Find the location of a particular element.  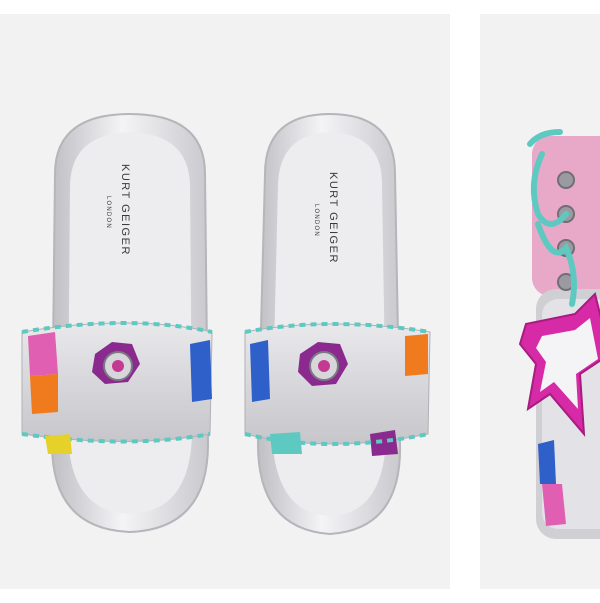

right-brand-text: KURT GEIGER is located at coordinates (333, 218).